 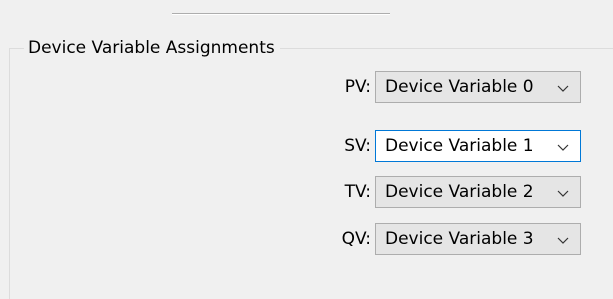 What do you see at coordinates (357, 146) in the screenshot?
I see `sv-label: SV:` at bounding box center [357, 146].